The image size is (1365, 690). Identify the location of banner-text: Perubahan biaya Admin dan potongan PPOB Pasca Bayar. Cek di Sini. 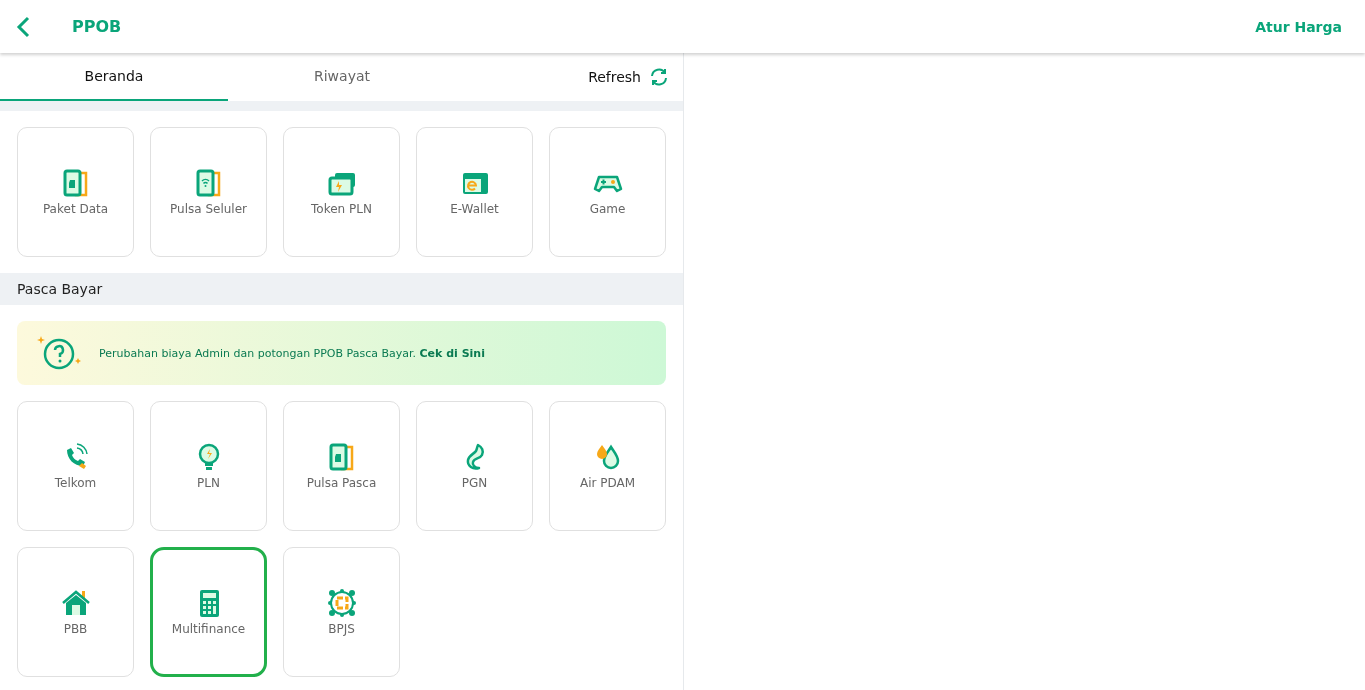
(292, 353).